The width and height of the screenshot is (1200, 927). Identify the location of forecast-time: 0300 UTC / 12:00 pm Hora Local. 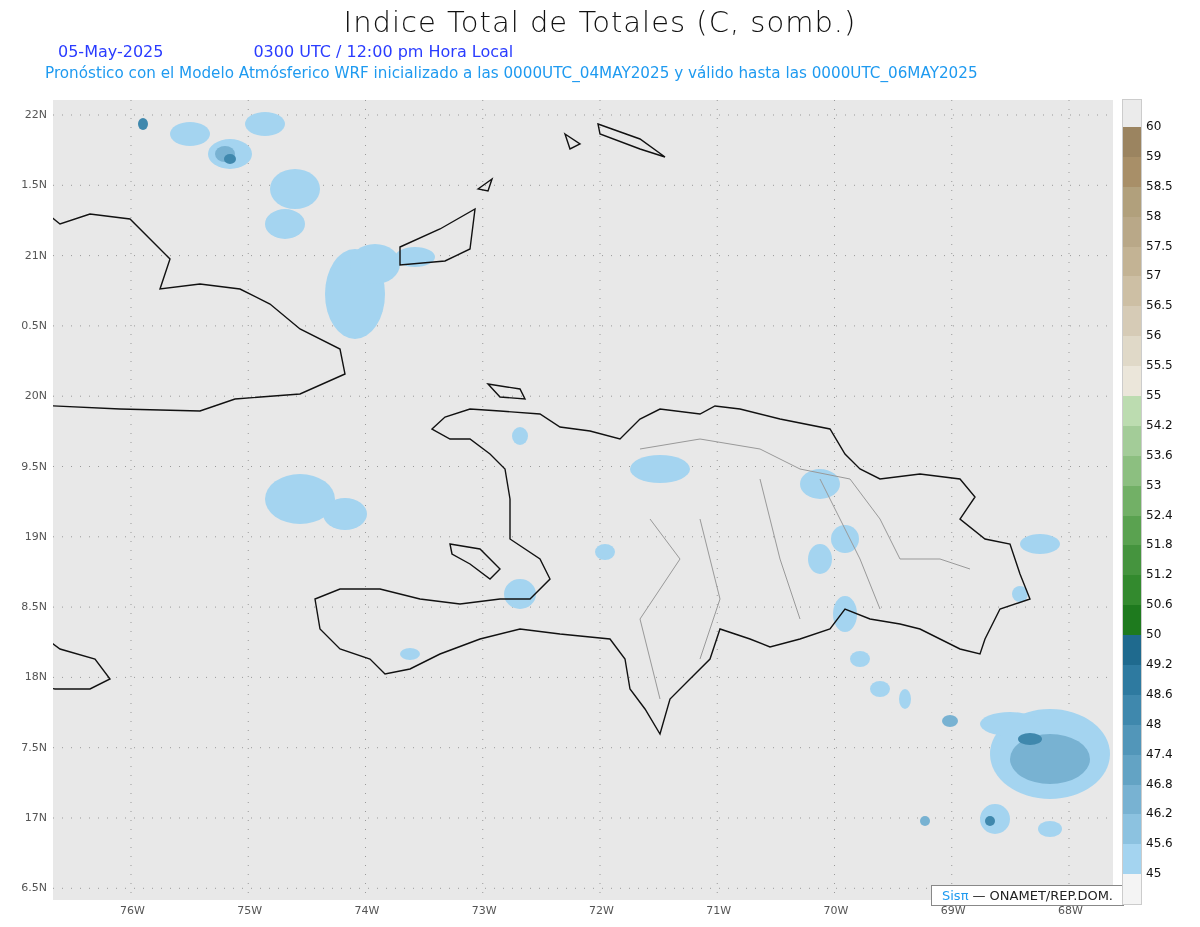
(383, 51).